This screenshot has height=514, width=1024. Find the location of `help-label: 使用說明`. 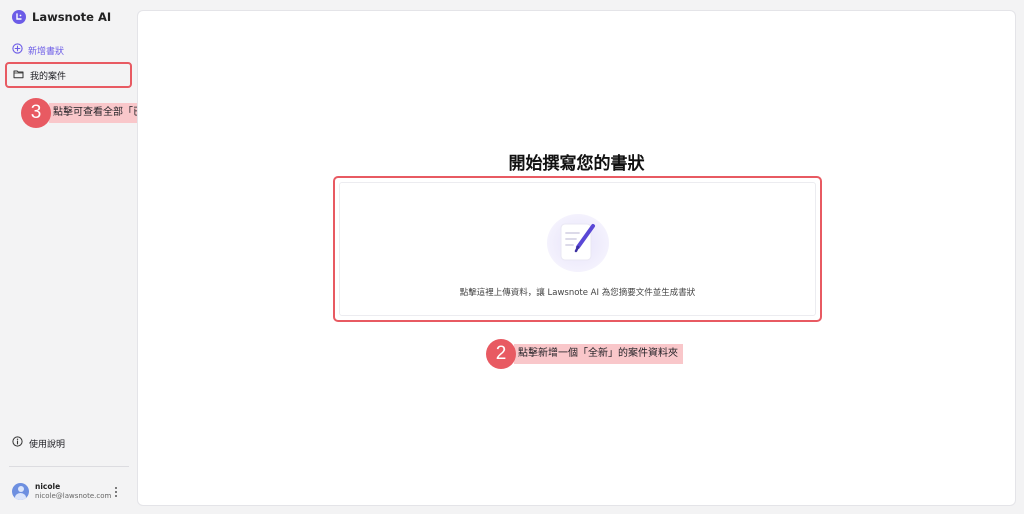

help-label: 使用說明 is located at coordinates (47, 444).